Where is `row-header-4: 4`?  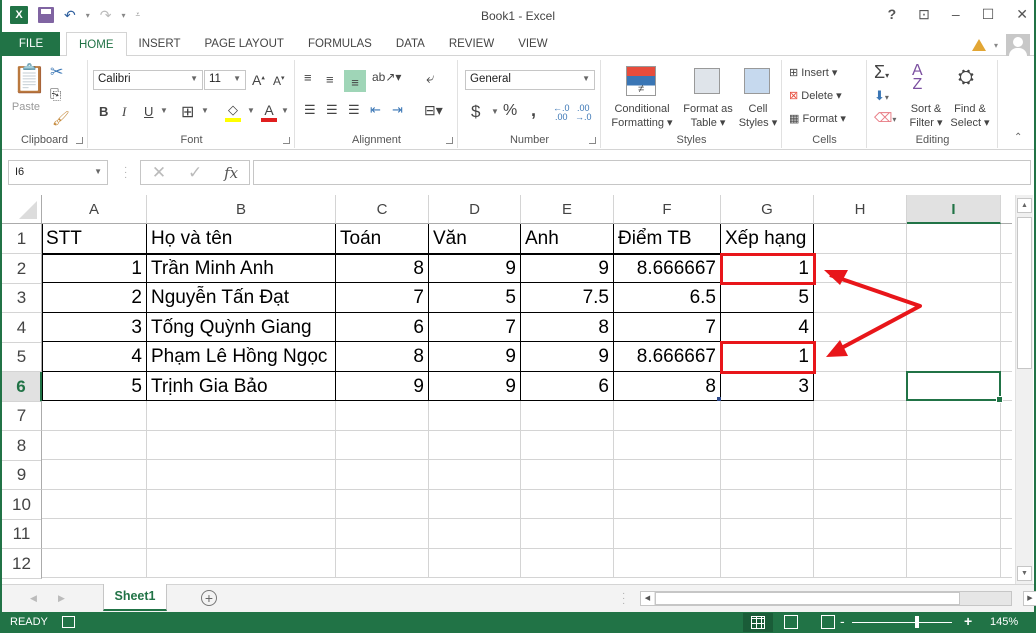
row-header-4: 4 is located at coordinates (22, 327).